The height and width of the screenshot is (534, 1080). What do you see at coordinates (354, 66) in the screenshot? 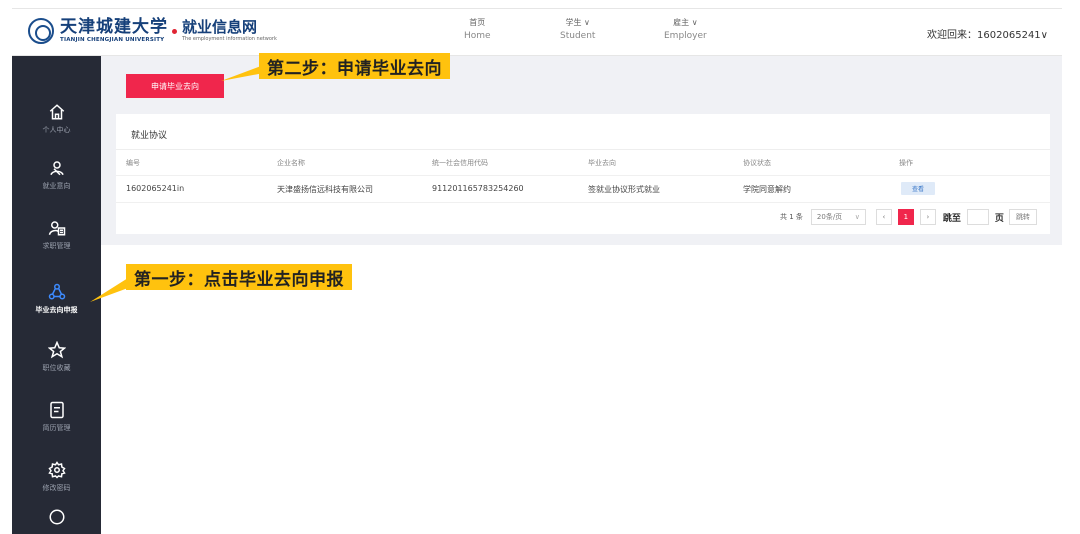
I see `callout-step2: 第二步：申请毕业去向` at bounding box center [354, 66].